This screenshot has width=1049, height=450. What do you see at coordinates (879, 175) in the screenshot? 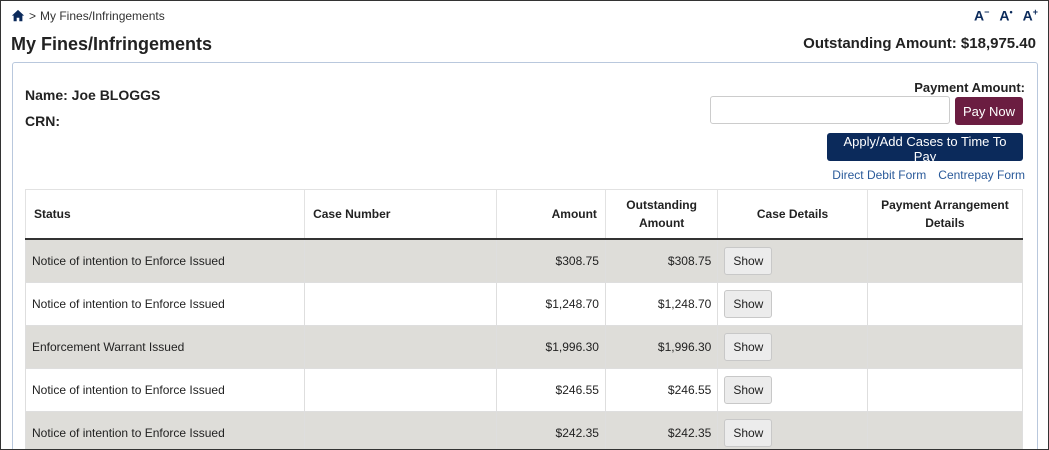
I see `direct-debit-form-link: Direct Debit Form` at bounding box center [879, 175].